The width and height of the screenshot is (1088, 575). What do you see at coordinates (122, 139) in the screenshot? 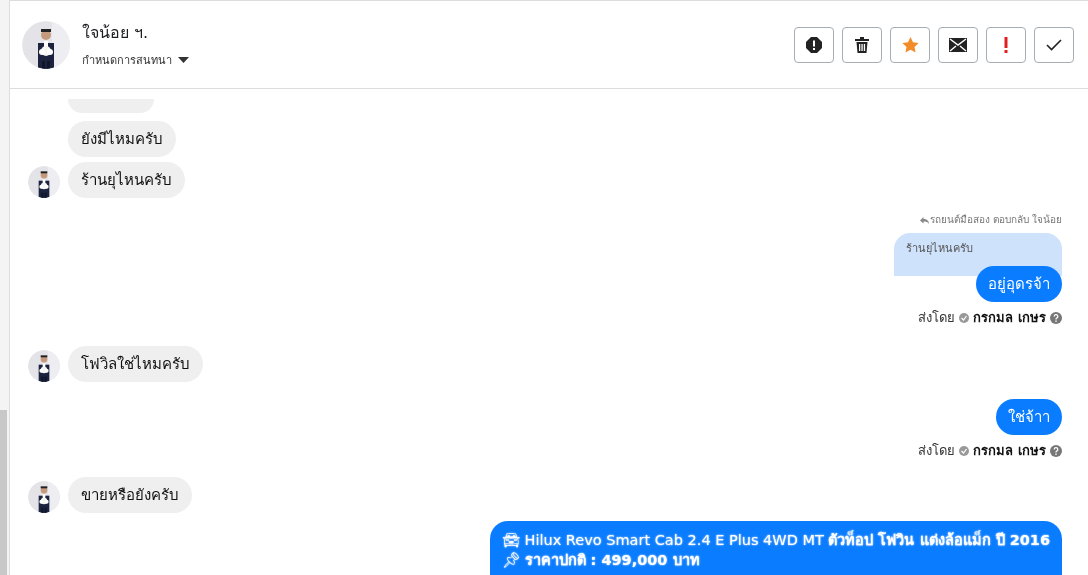
I see `message-bubble: ยังมีไหมครับ` at bounding box center [122, 139].